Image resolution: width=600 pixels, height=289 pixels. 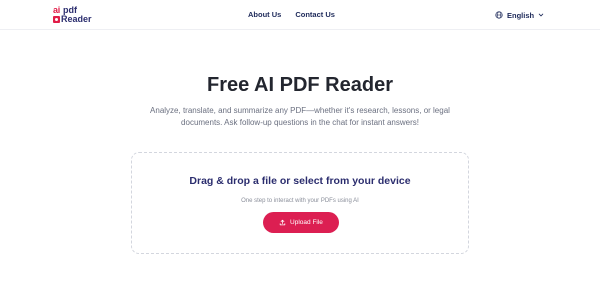 What do you see at coordinates (300, 85) in the screenshot?
I see `page-title: Free AI PDF Reader` at bounding box center [300, 85].